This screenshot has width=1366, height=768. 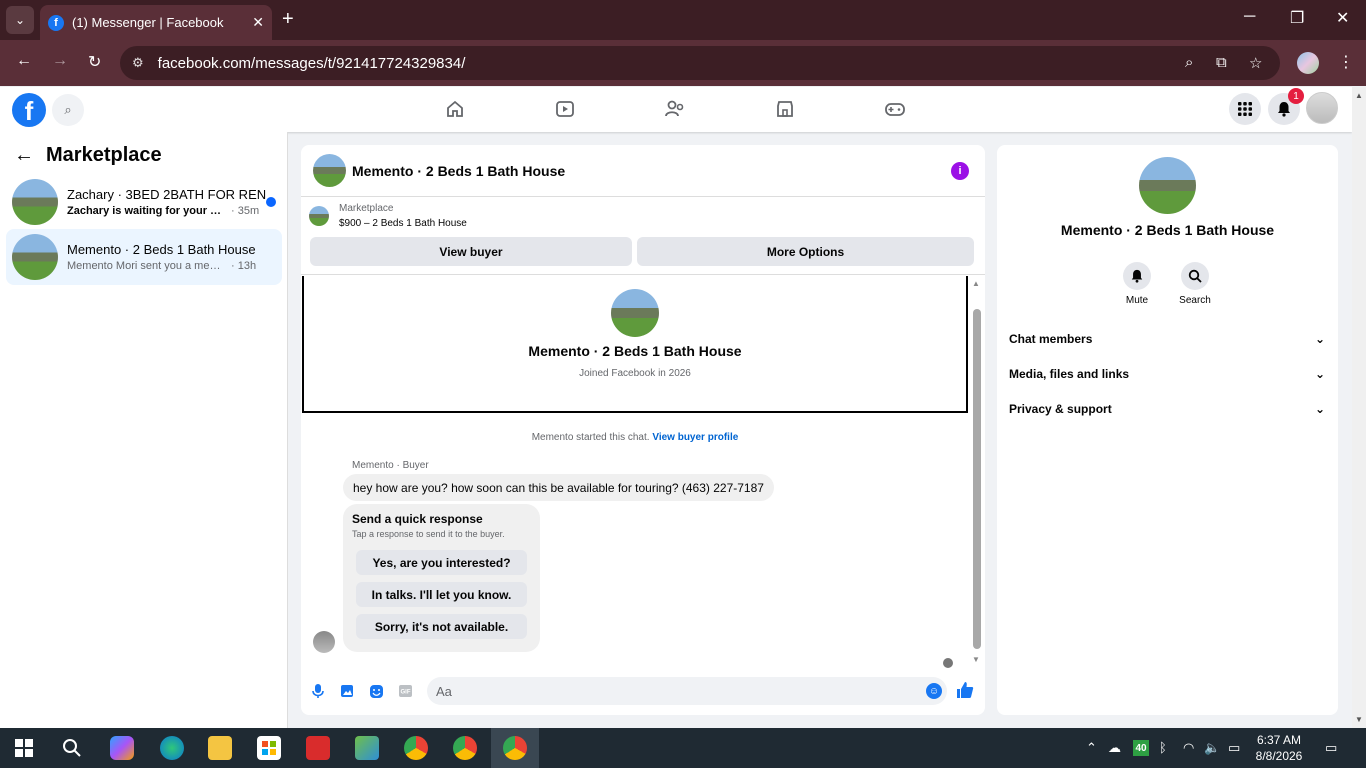 I want to click on search-conversation-button: Search, so click(x=1195, y=284).